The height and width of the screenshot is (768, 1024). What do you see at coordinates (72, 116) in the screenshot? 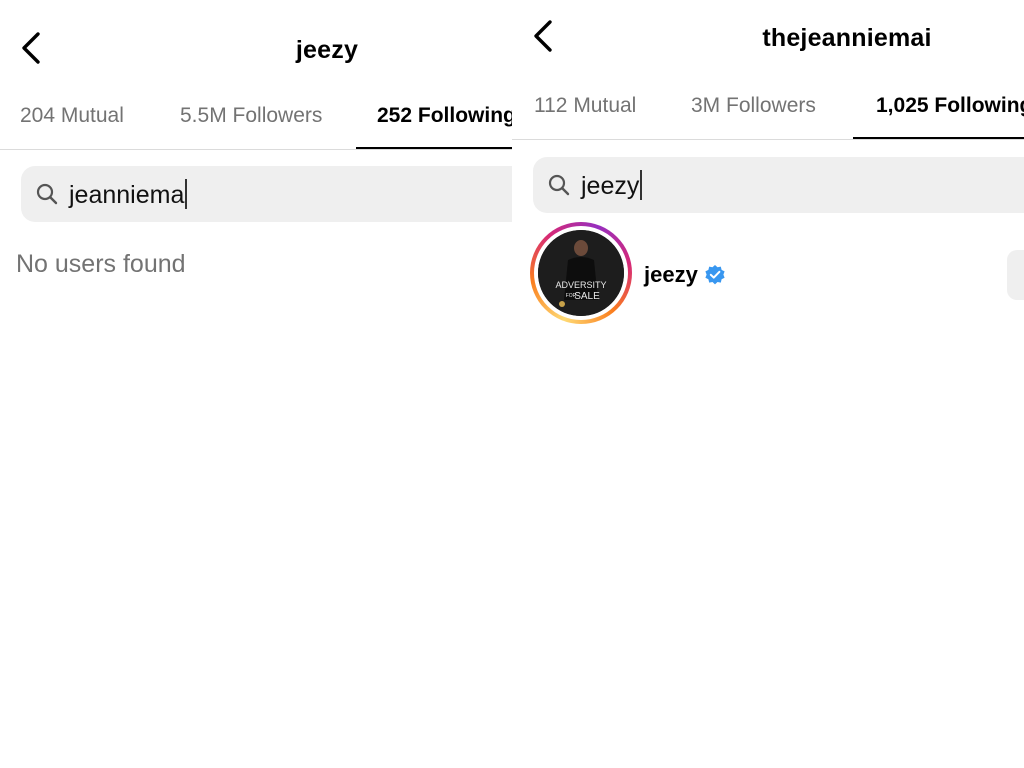
I see `tab-mutual: 204 Mutual` at bounding box center [72, 116].